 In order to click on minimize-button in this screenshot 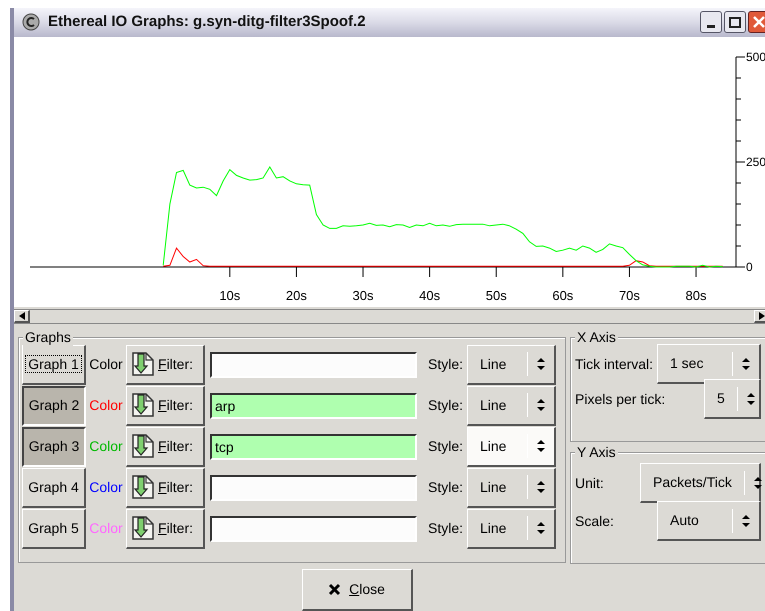, I will do `click(711, 22)`.